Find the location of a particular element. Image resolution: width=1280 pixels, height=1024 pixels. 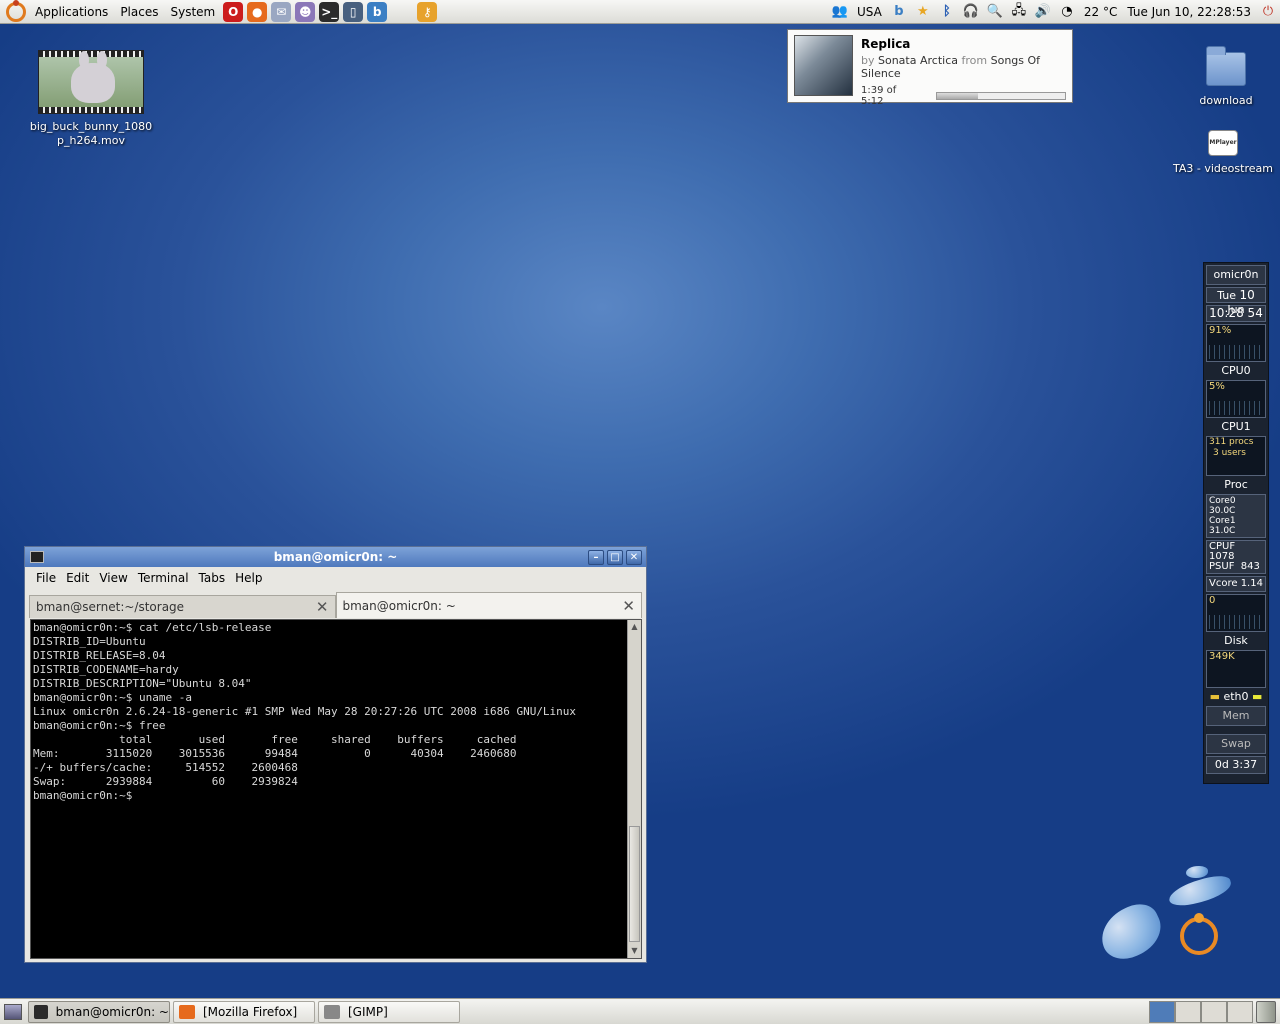

network-icon: 🖧 is located at coordinates (1019, 12).